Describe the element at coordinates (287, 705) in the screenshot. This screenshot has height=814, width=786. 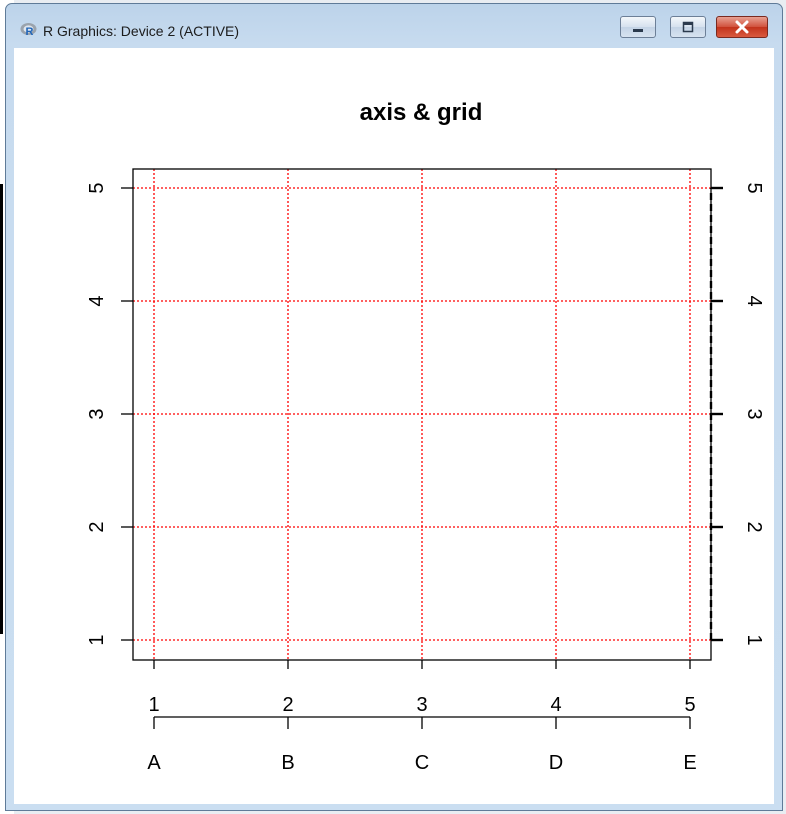
I see `x-tick-label: 2` at that location.